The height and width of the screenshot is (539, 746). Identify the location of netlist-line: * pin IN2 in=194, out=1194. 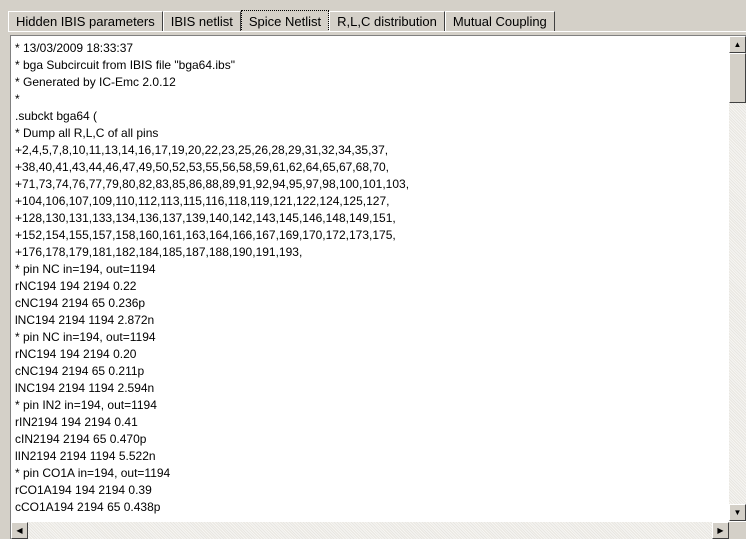
(86, 405).